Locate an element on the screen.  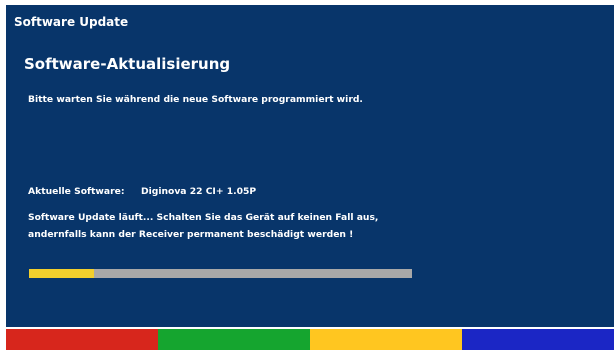
current-software-line: Aktuelle Software: Diginova 22 CI+ 1.05P is located at coordinates (142, 191).